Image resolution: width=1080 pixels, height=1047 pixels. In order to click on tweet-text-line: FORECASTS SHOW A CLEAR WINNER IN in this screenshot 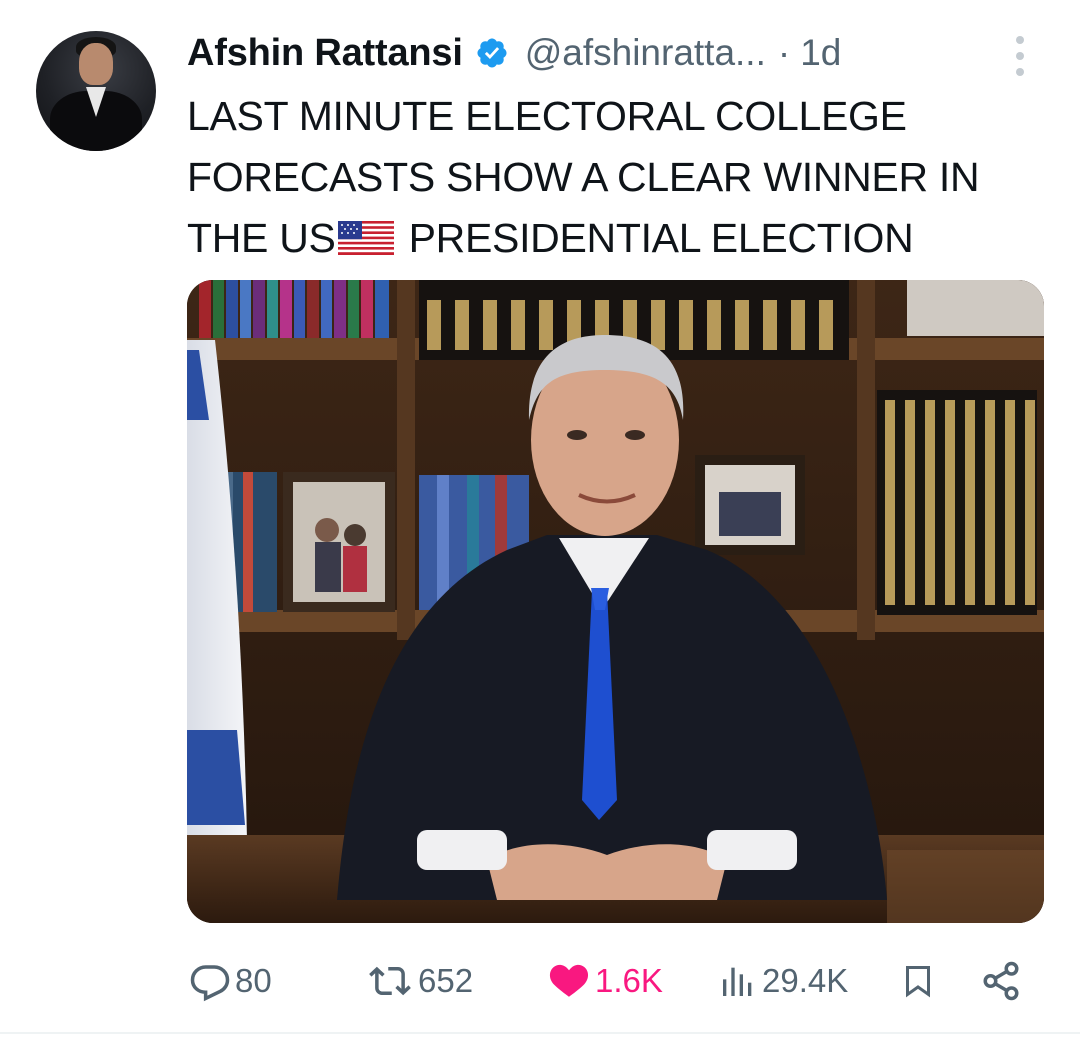, I will do `click(583, 177)`.